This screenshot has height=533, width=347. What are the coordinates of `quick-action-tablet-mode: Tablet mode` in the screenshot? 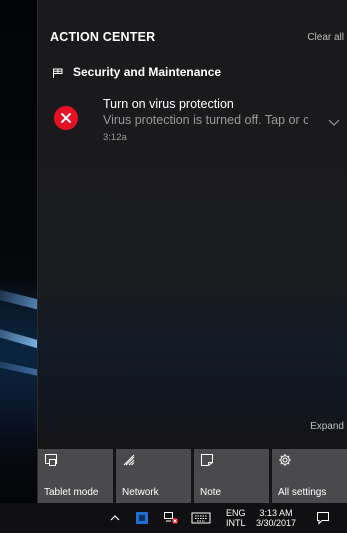 It's located at (75, 476).